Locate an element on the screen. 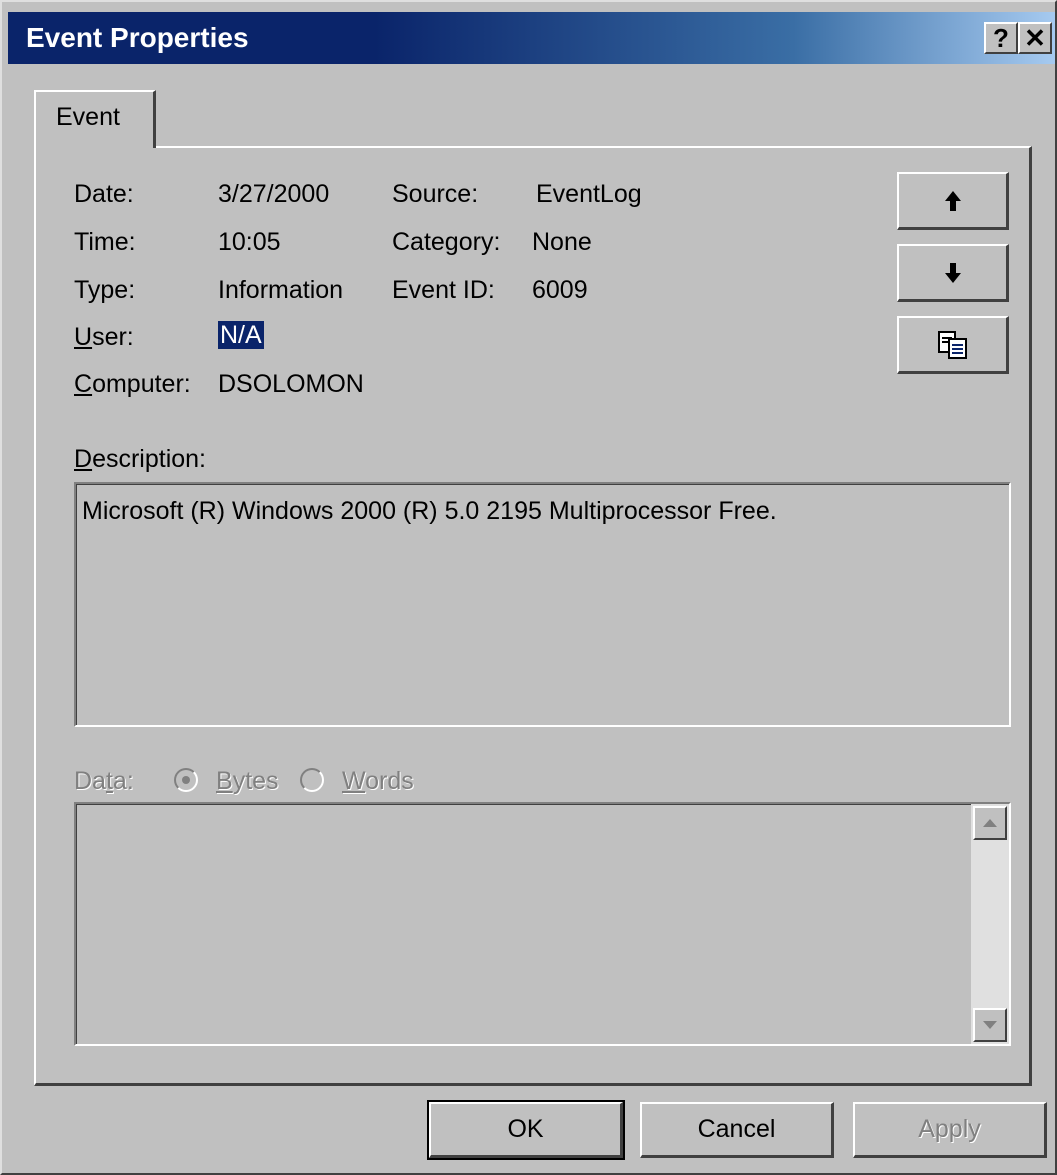 The image size is (1057, 1175). arrow-down-icon is located at coordinates (952, 272).